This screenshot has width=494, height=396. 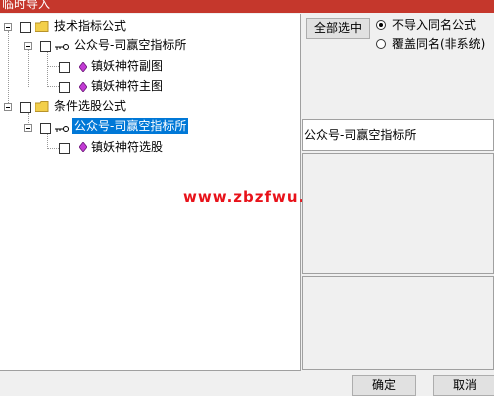 I want to click on group1-child-checkbox, so click(x=45, y=46).